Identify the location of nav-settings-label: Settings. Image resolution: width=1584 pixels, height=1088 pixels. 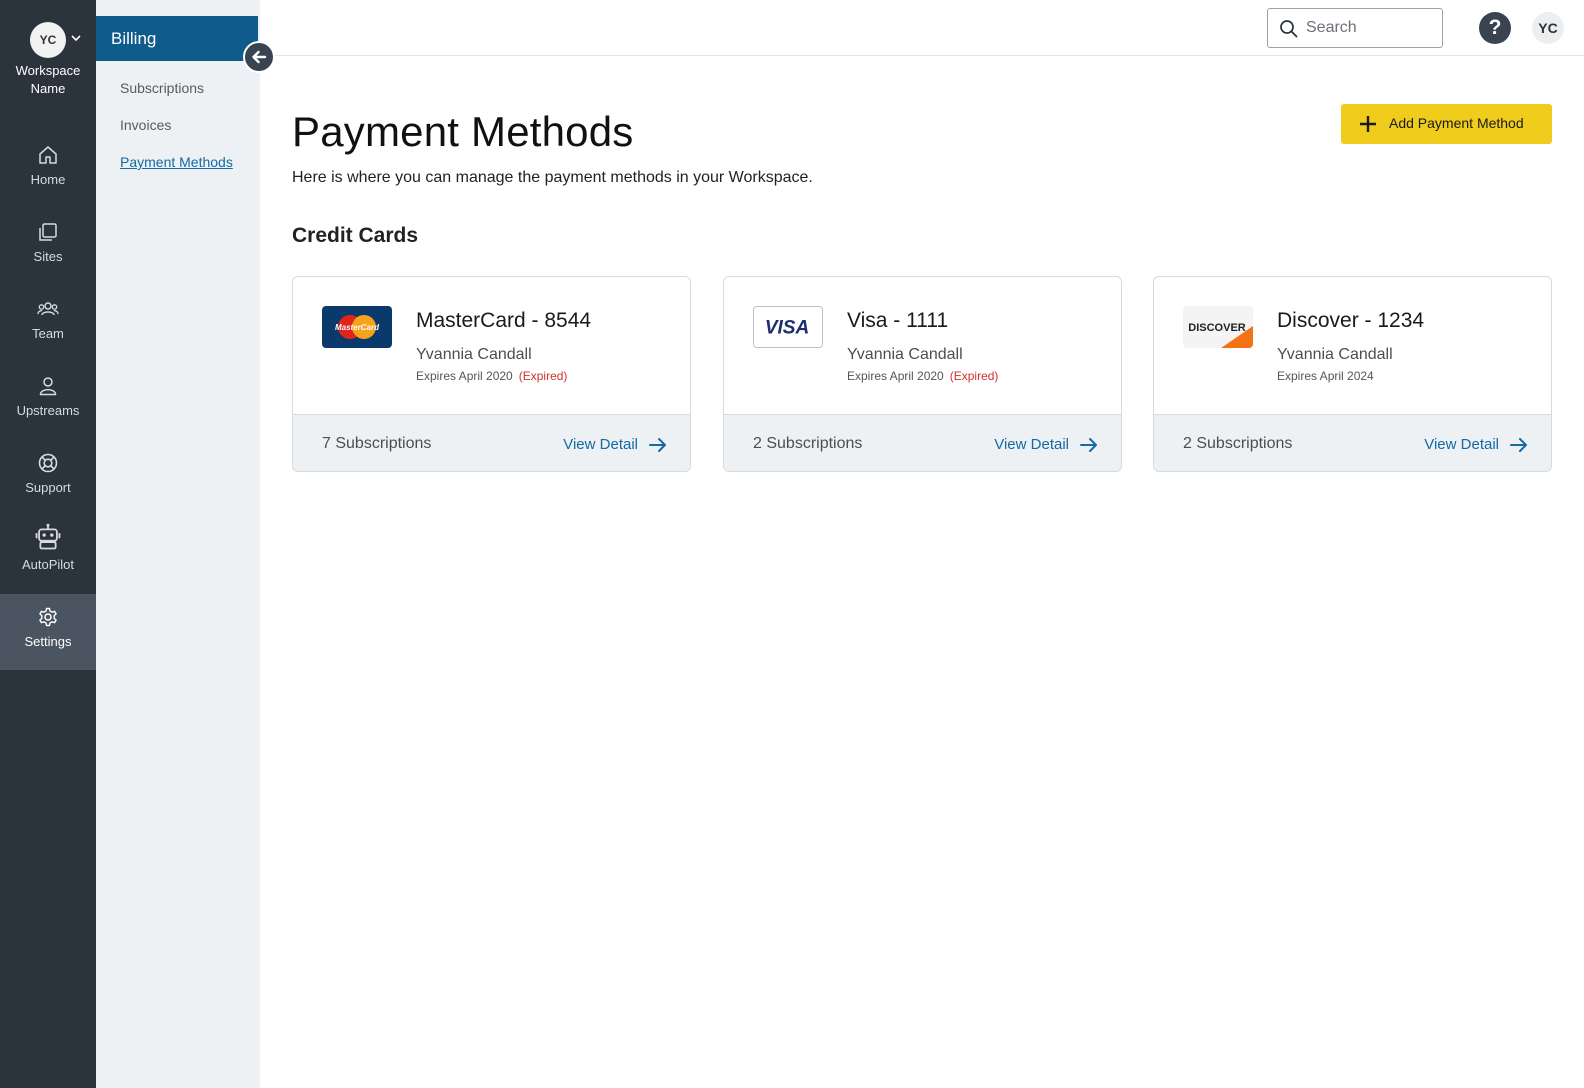
(48, 641).